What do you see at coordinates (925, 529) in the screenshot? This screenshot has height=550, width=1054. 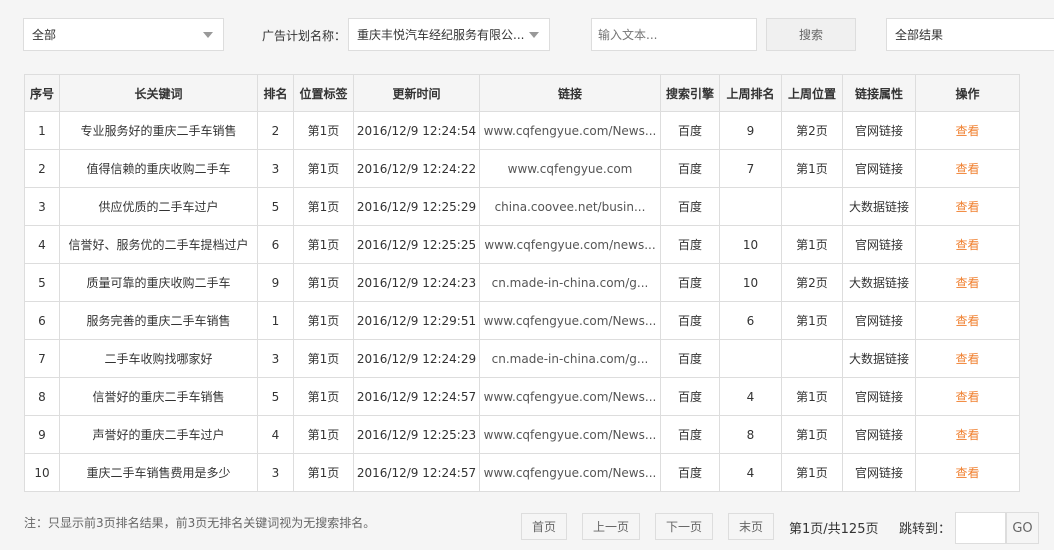 I see `jump-label: 跳转到：` at bounding box center [925, 529].